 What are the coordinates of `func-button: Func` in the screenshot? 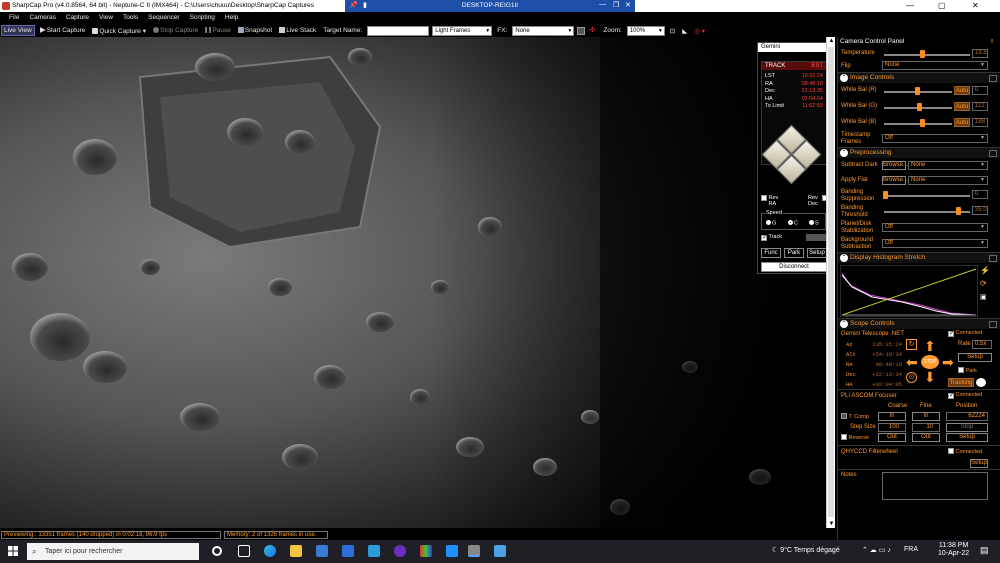 It's located at (771, 253).